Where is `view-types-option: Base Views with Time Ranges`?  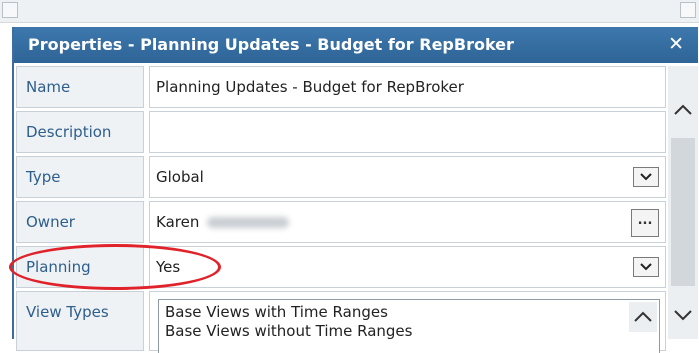 view-types-option: Base Views with Time Ranges is located at coordinates (409, 312).